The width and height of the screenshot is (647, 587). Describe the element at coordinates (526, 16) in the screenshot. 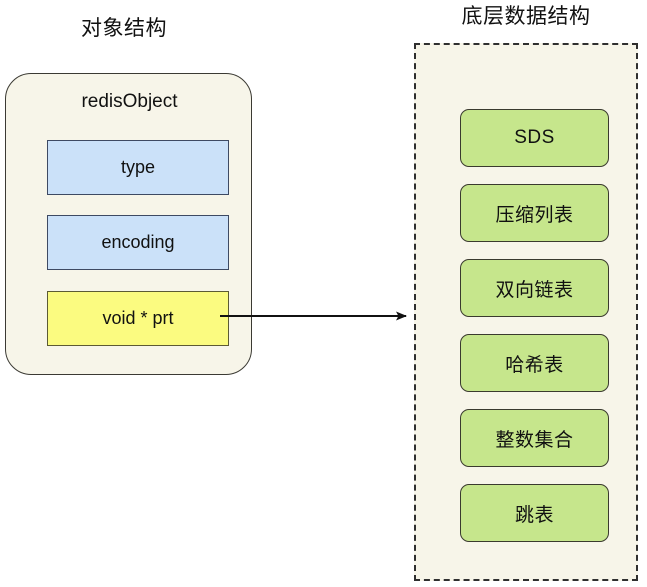

I see `right-panel-title: 底层数据结构` at that location.